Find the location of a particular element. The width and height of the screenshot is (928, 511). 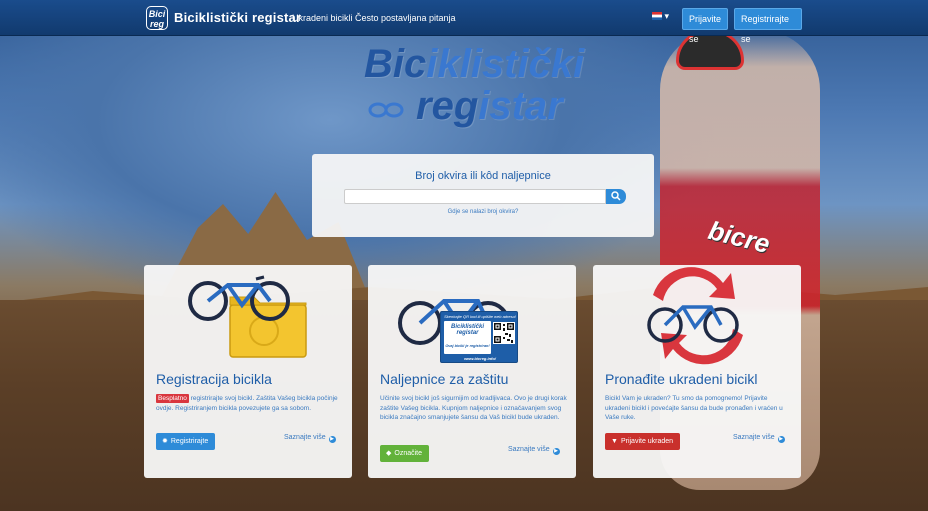

card-title: Pronađite ukradeni bicikl is located at coordinates (681, 379).